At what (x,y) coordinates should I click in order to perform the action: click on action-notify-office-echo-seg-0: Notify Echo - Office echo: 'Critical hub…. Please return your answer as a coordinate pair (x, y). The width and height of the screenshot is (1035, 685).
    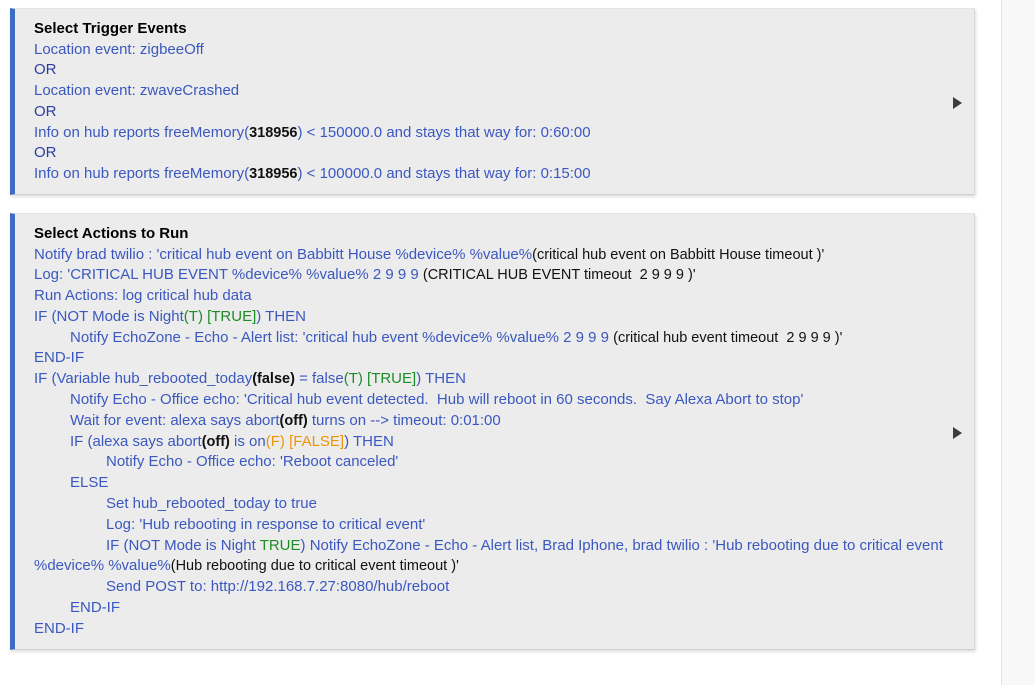
    Looking at the image, I should click on (437, 400).